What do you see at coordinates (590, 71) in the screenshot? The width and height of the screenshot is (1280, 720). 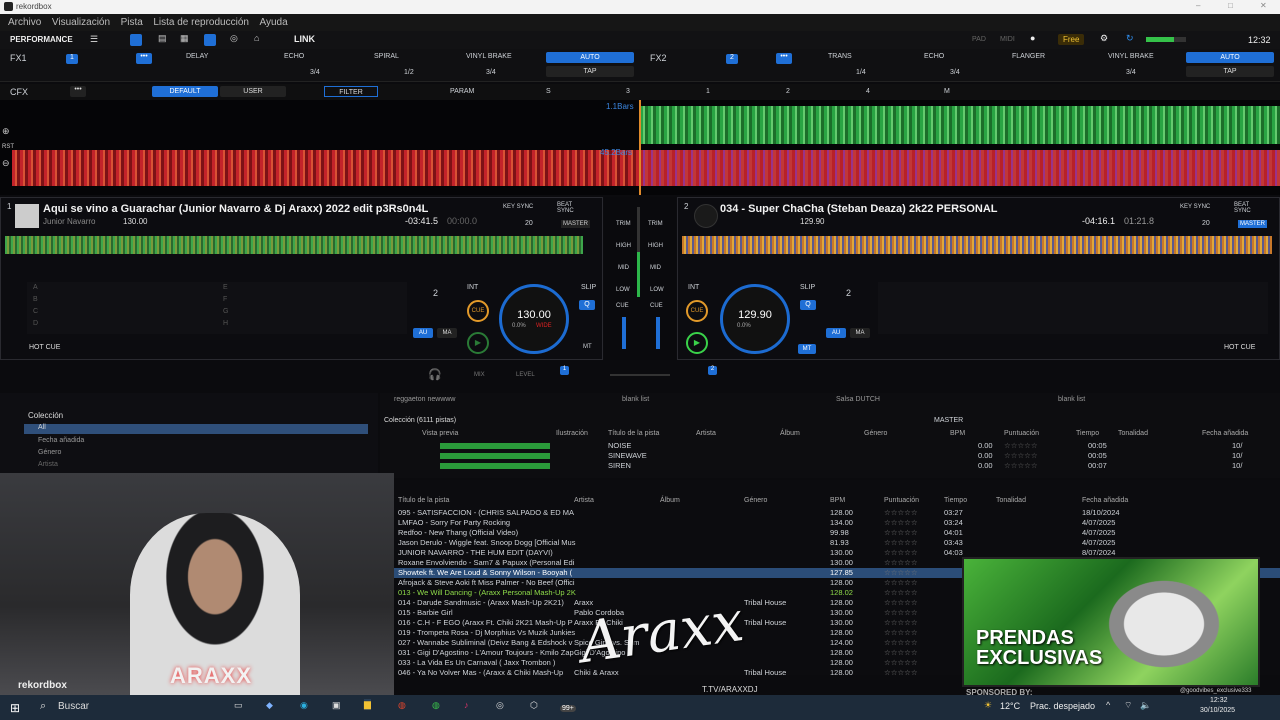 I see `fx1-tap-button: TAP` at bounding box center [590, 71].